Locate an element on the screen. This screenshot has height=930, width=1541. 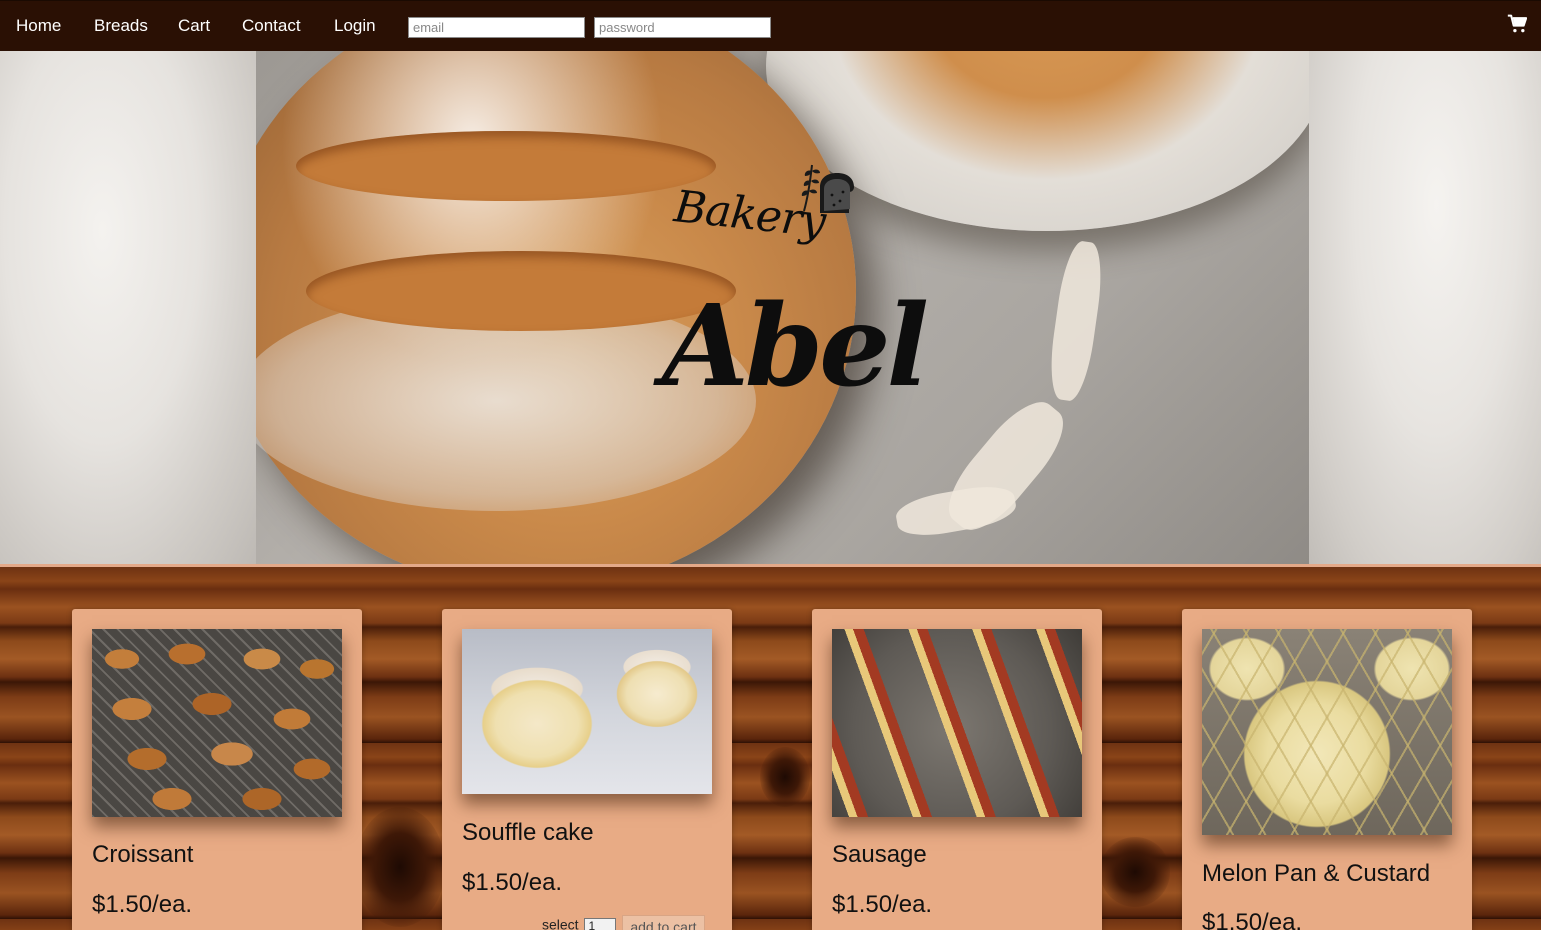
nav-contact-link: Contact is located at coordinates (271, 26).